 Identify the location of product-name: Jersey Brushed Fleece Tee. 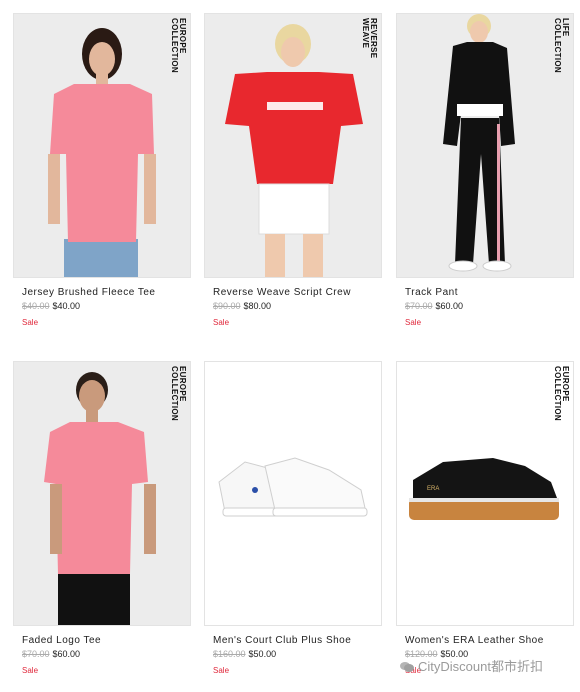
(89, 292).